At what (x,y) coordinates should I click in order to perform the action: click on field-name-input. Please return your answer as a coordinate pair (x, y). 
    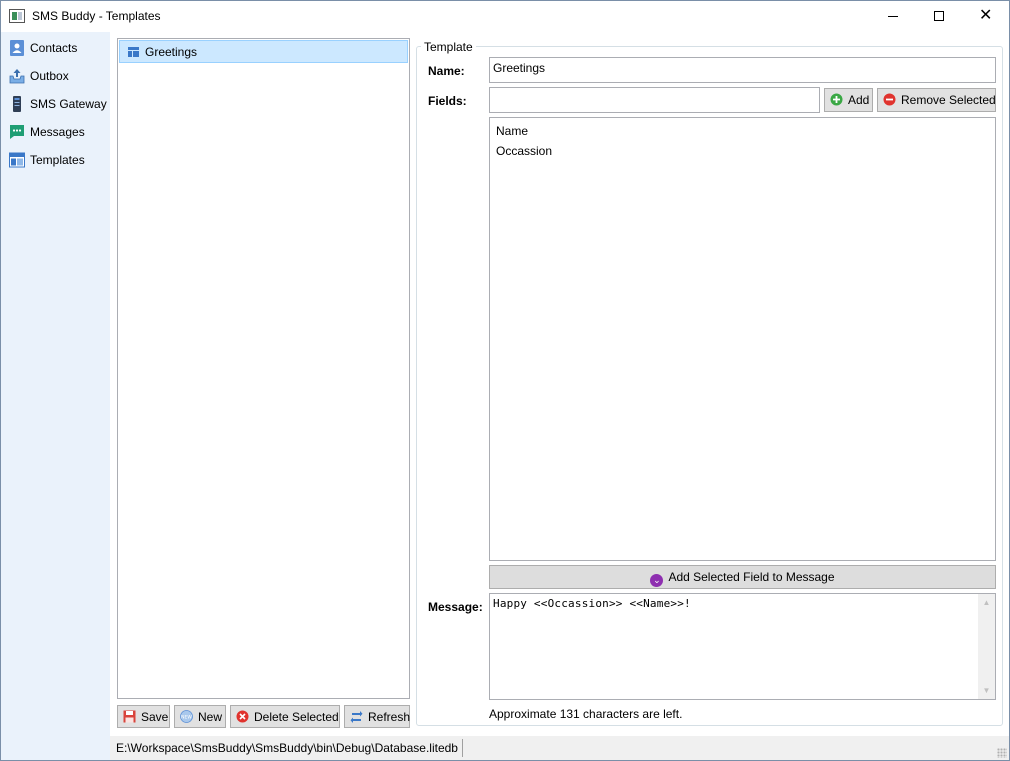
    Looking at the image, I should click on (654, 100).